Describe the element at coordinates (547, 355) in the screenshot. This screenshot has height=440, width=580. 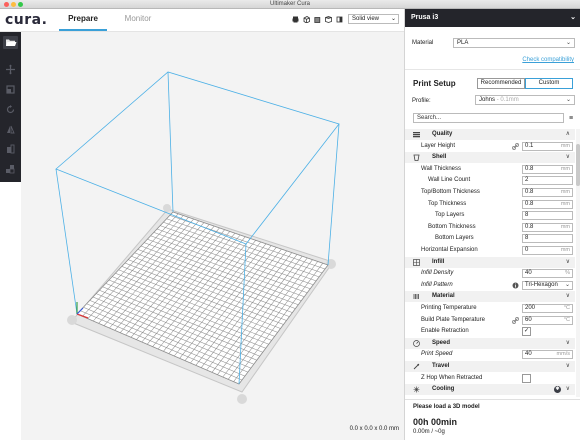
I see `setting-value-input: 40 mm/s` at that location.